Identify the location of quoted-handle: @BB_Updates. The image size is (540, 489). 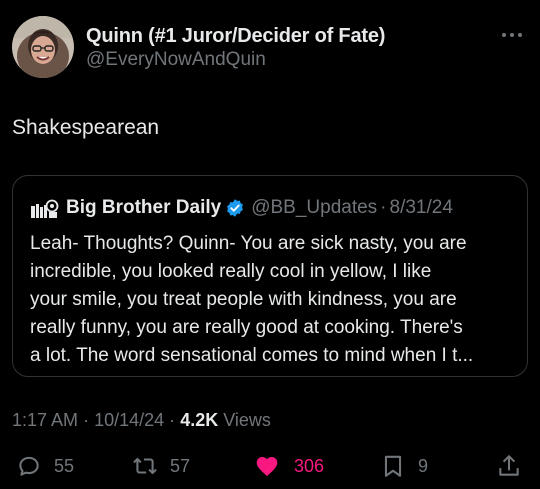
(314, 208).